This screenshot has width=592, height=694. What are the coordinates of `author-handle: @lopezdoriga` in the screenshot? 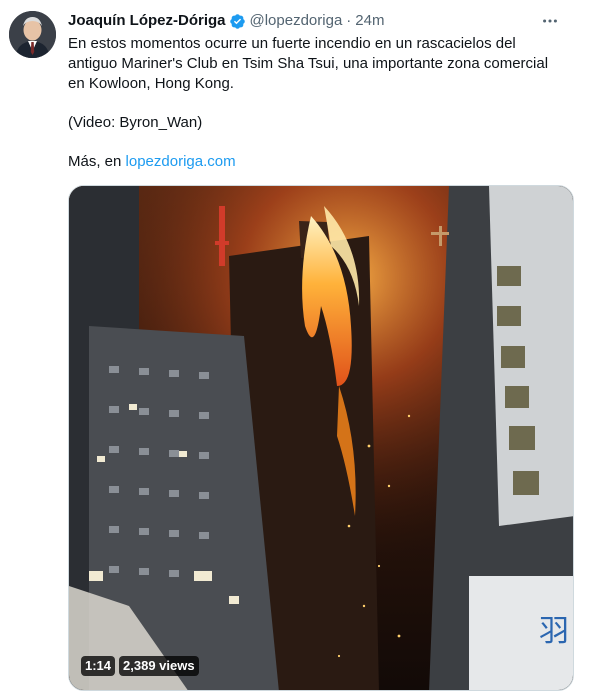 It's located at (296, 21).